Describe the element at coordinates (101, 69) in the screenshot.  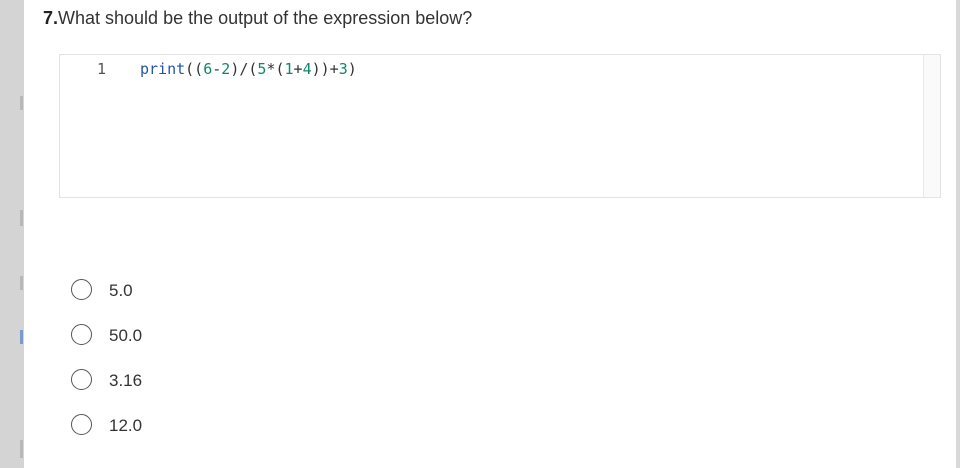
I see `line-number: 1` at that location.